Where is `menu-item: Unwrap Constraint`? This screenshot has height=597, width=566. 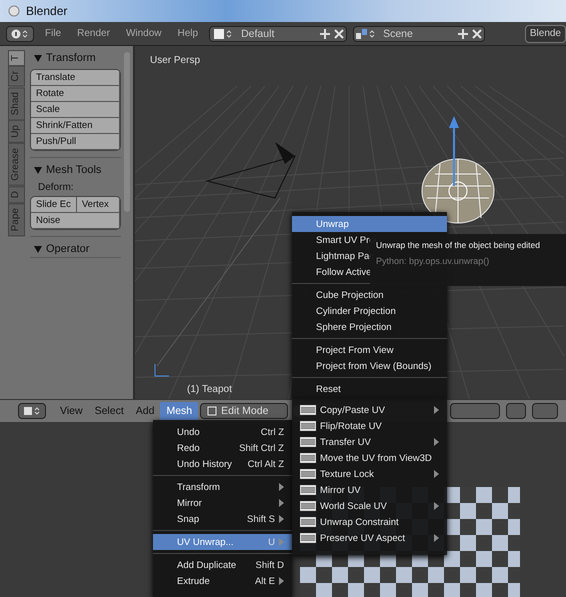 menu-item: Unwrap Constraint is located at coordinates (369, 522).